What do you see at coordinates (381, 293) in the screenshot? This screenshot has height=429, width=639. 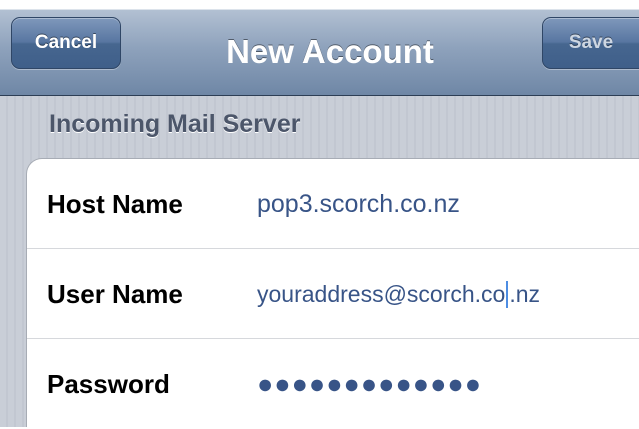 I see `user-name-value-start: youraddress@scorch.co` at bounding box center [381, 293].